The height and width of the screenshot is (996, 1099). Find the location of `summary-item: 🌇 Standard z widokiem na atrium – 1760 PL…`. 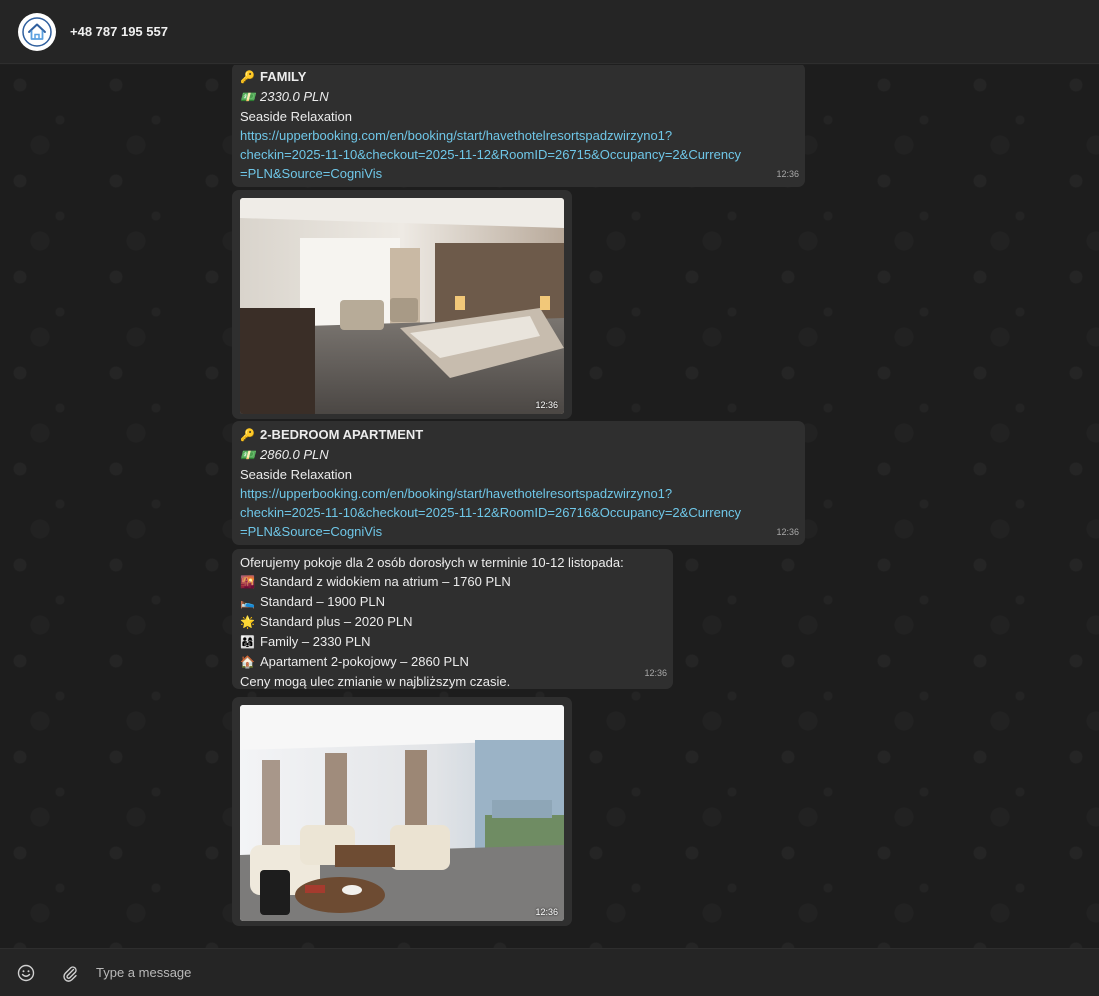

summary-item: 🌇 Standard z widokiem na atrium – 1760 PL… is located at coordinates (452, 582).